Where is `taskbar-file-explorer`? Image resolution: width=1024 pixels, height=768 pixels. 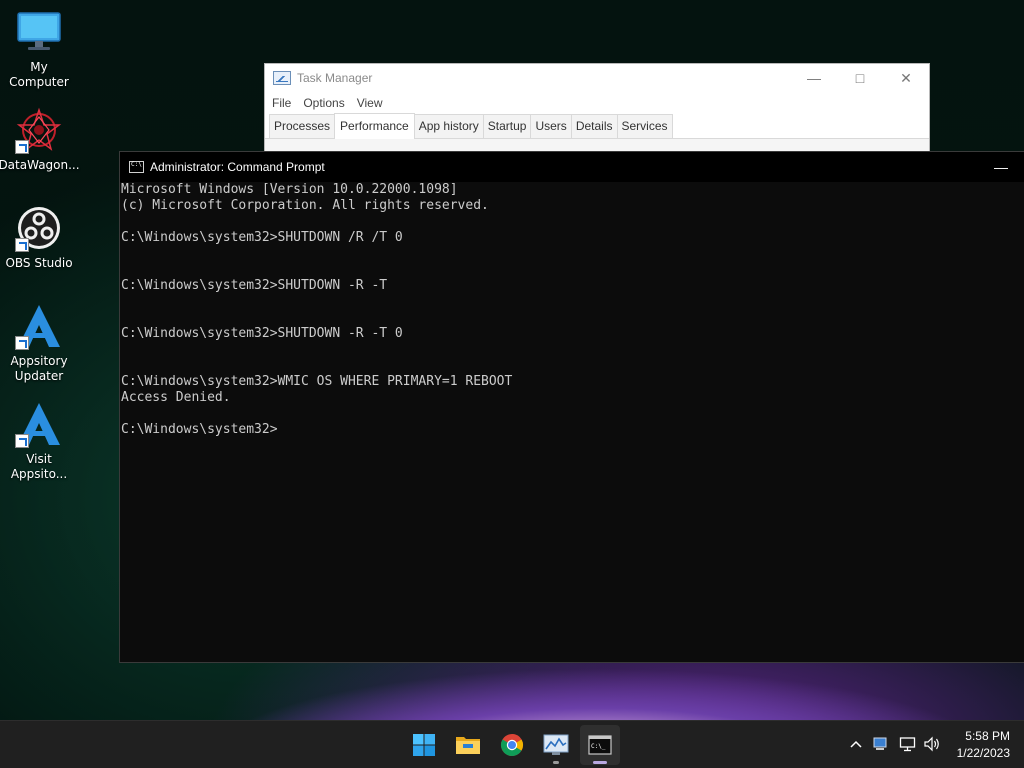 taskbar-file-explorer is located at coordinates (468, 745).